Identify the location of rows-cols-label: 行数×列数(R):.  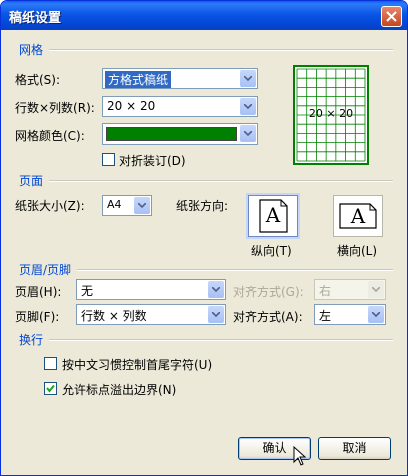
(55, 108).